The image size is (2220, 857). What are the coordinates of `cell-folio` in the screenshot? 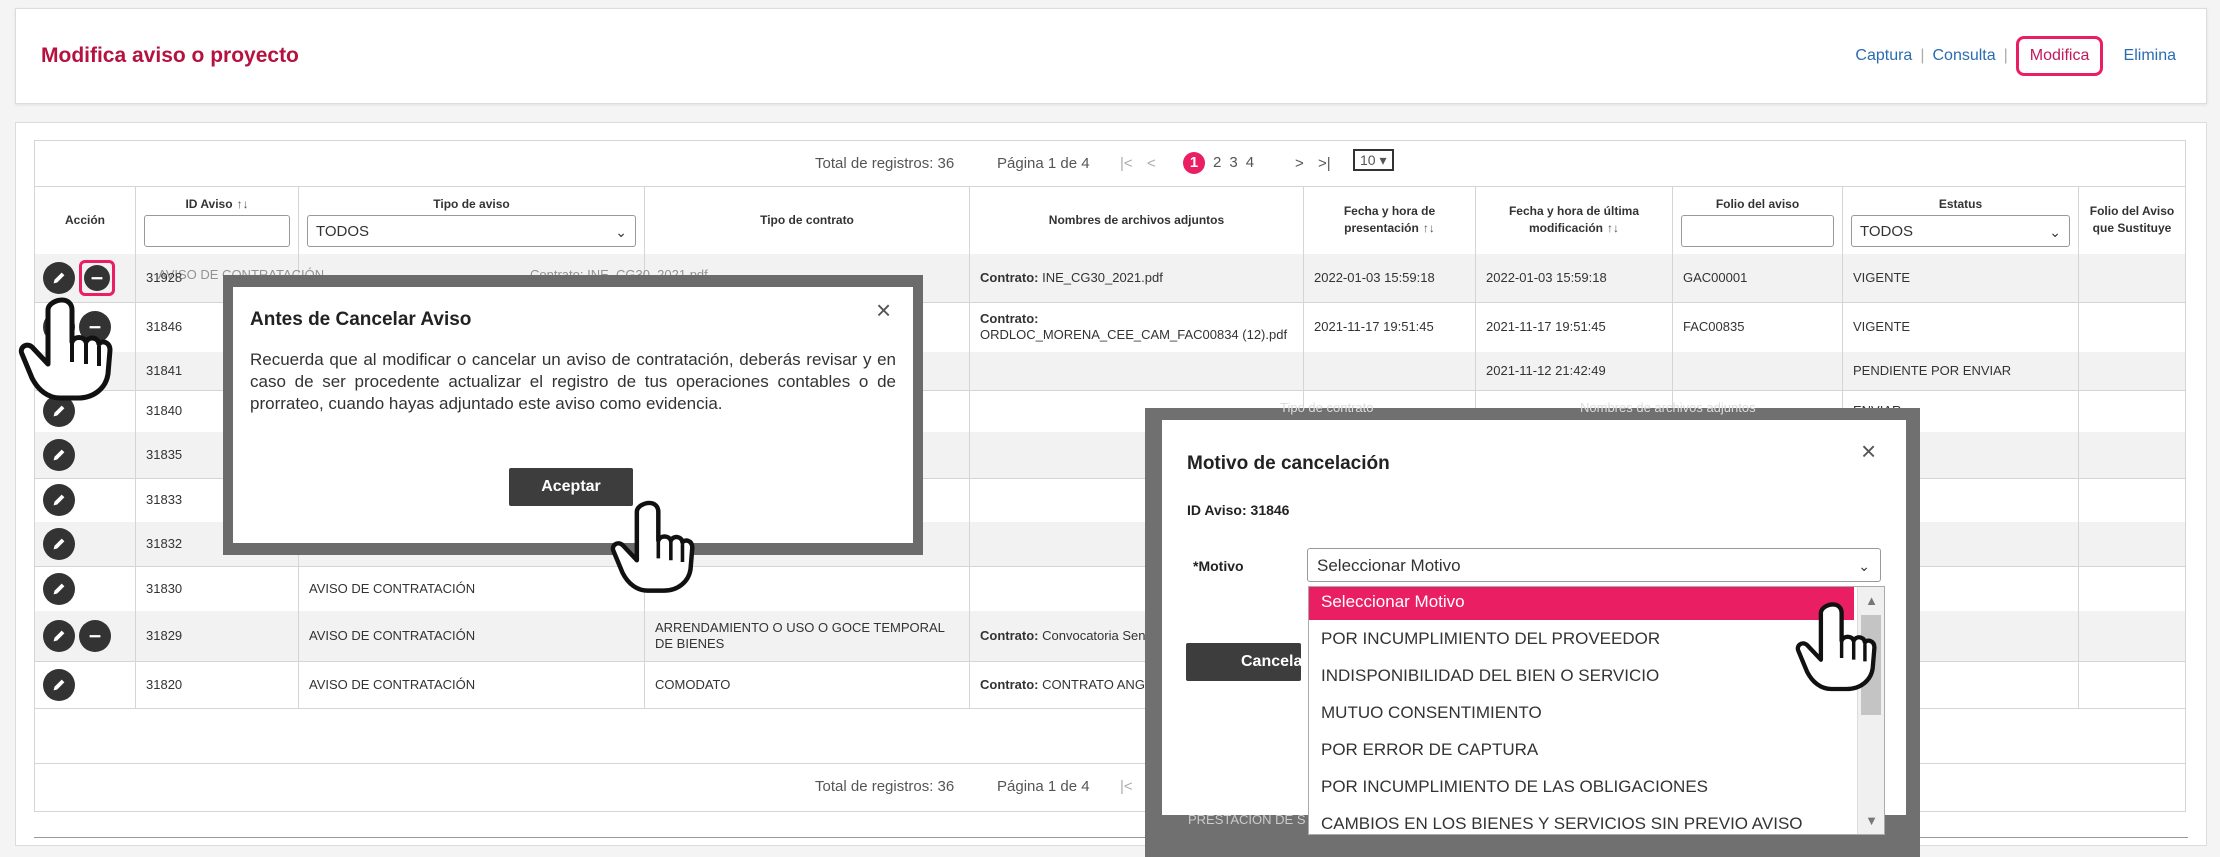 It's located at (1757, 371).